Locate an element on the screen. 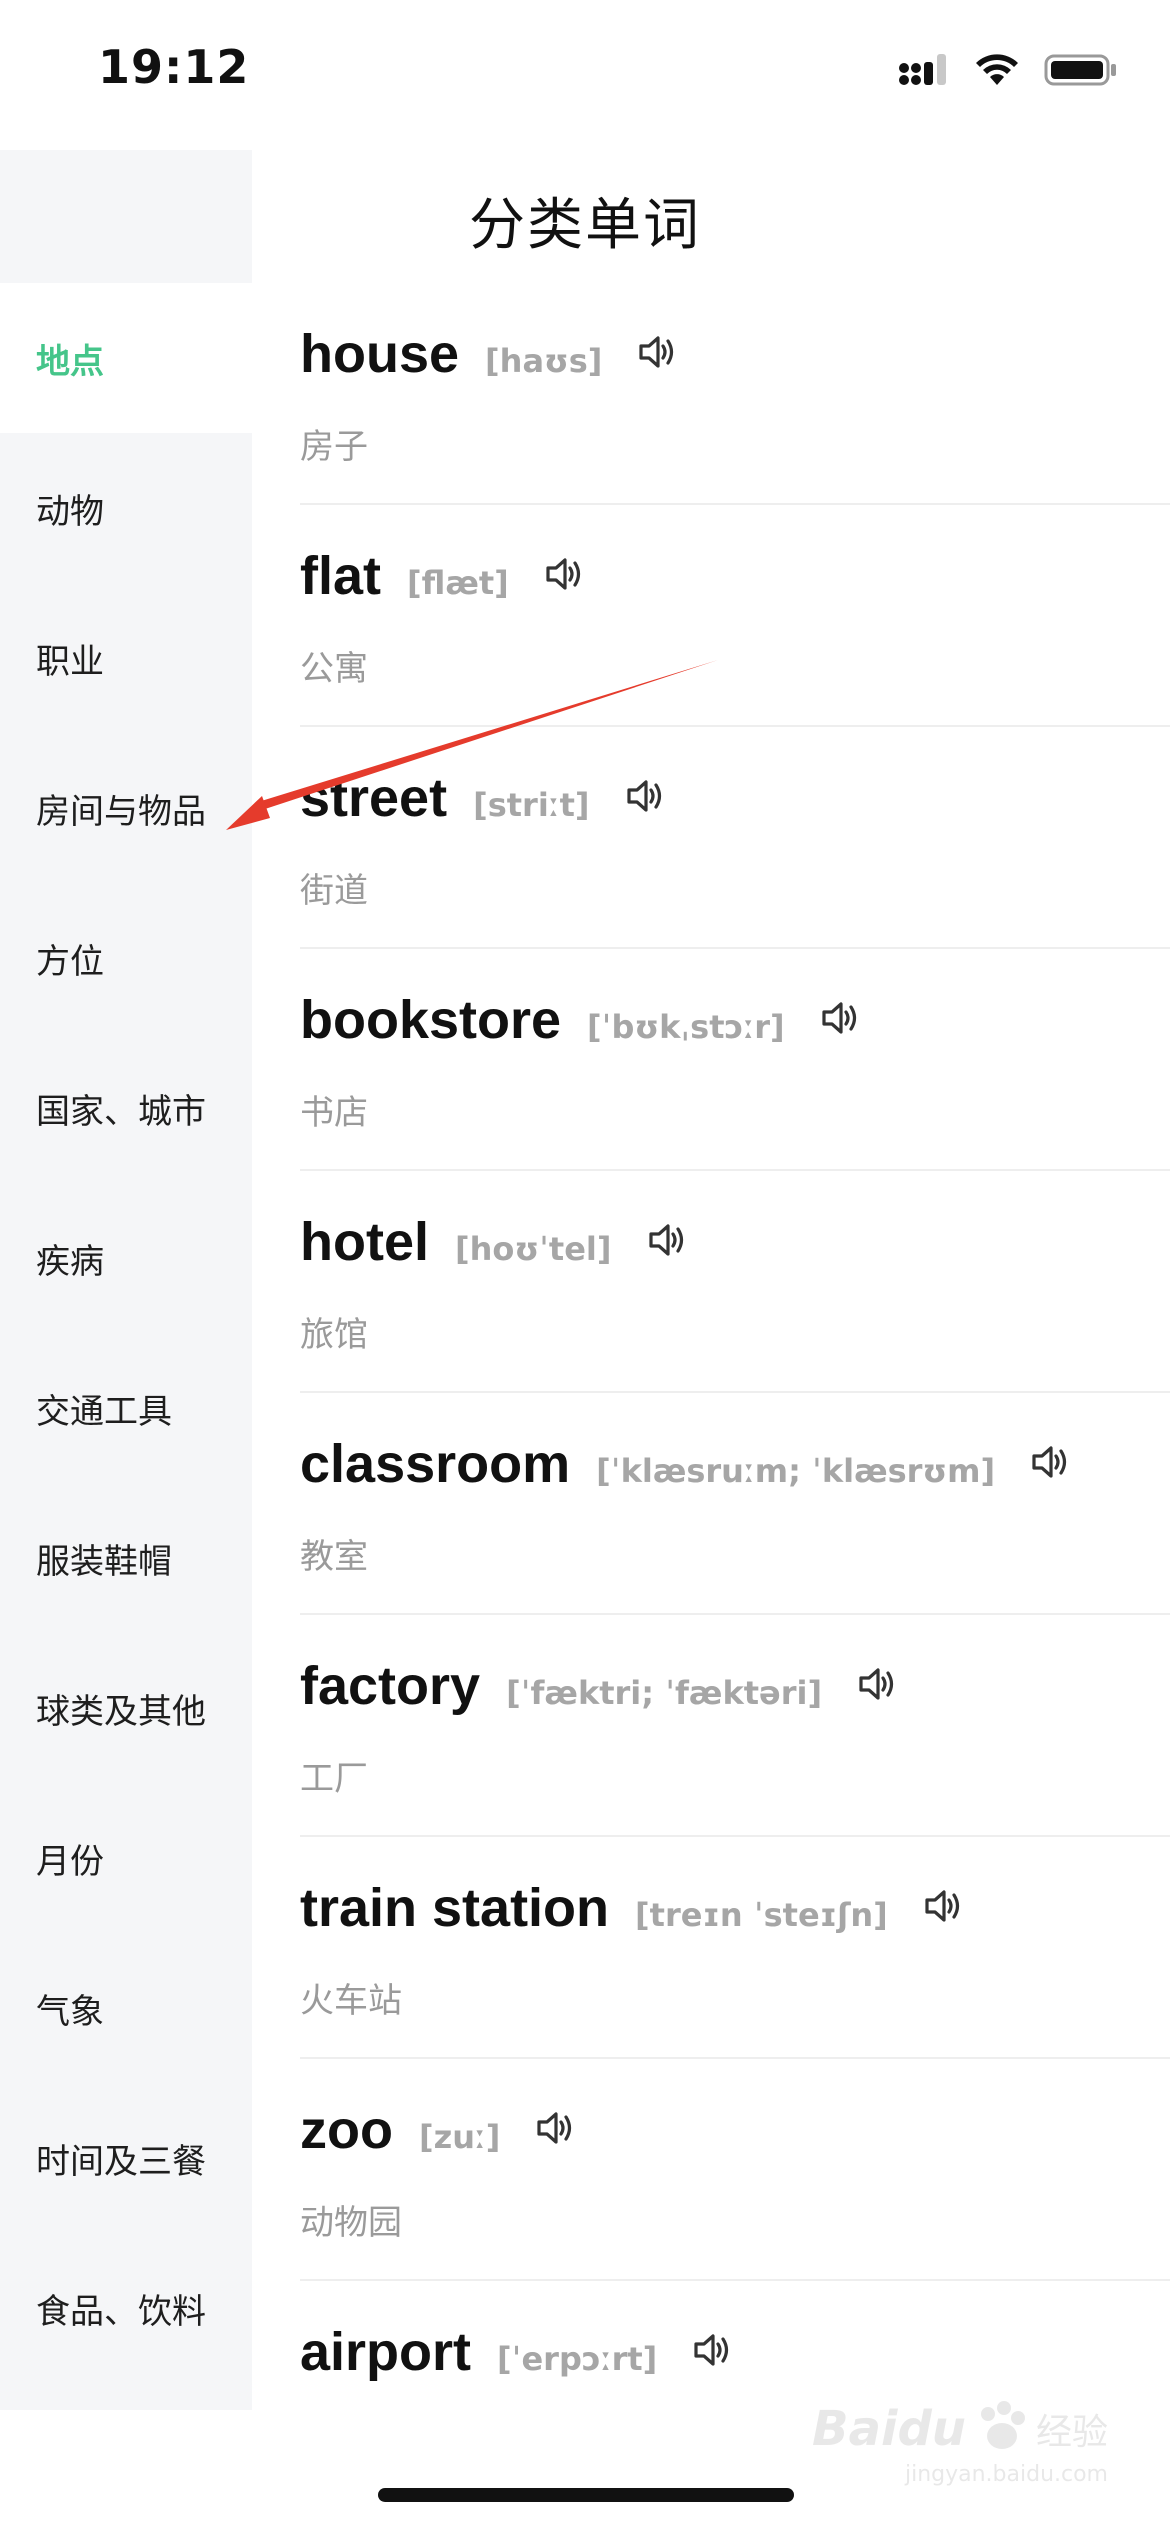  word-line: hotel [hoʊˈtel] is located at coordinates (495, 1242).